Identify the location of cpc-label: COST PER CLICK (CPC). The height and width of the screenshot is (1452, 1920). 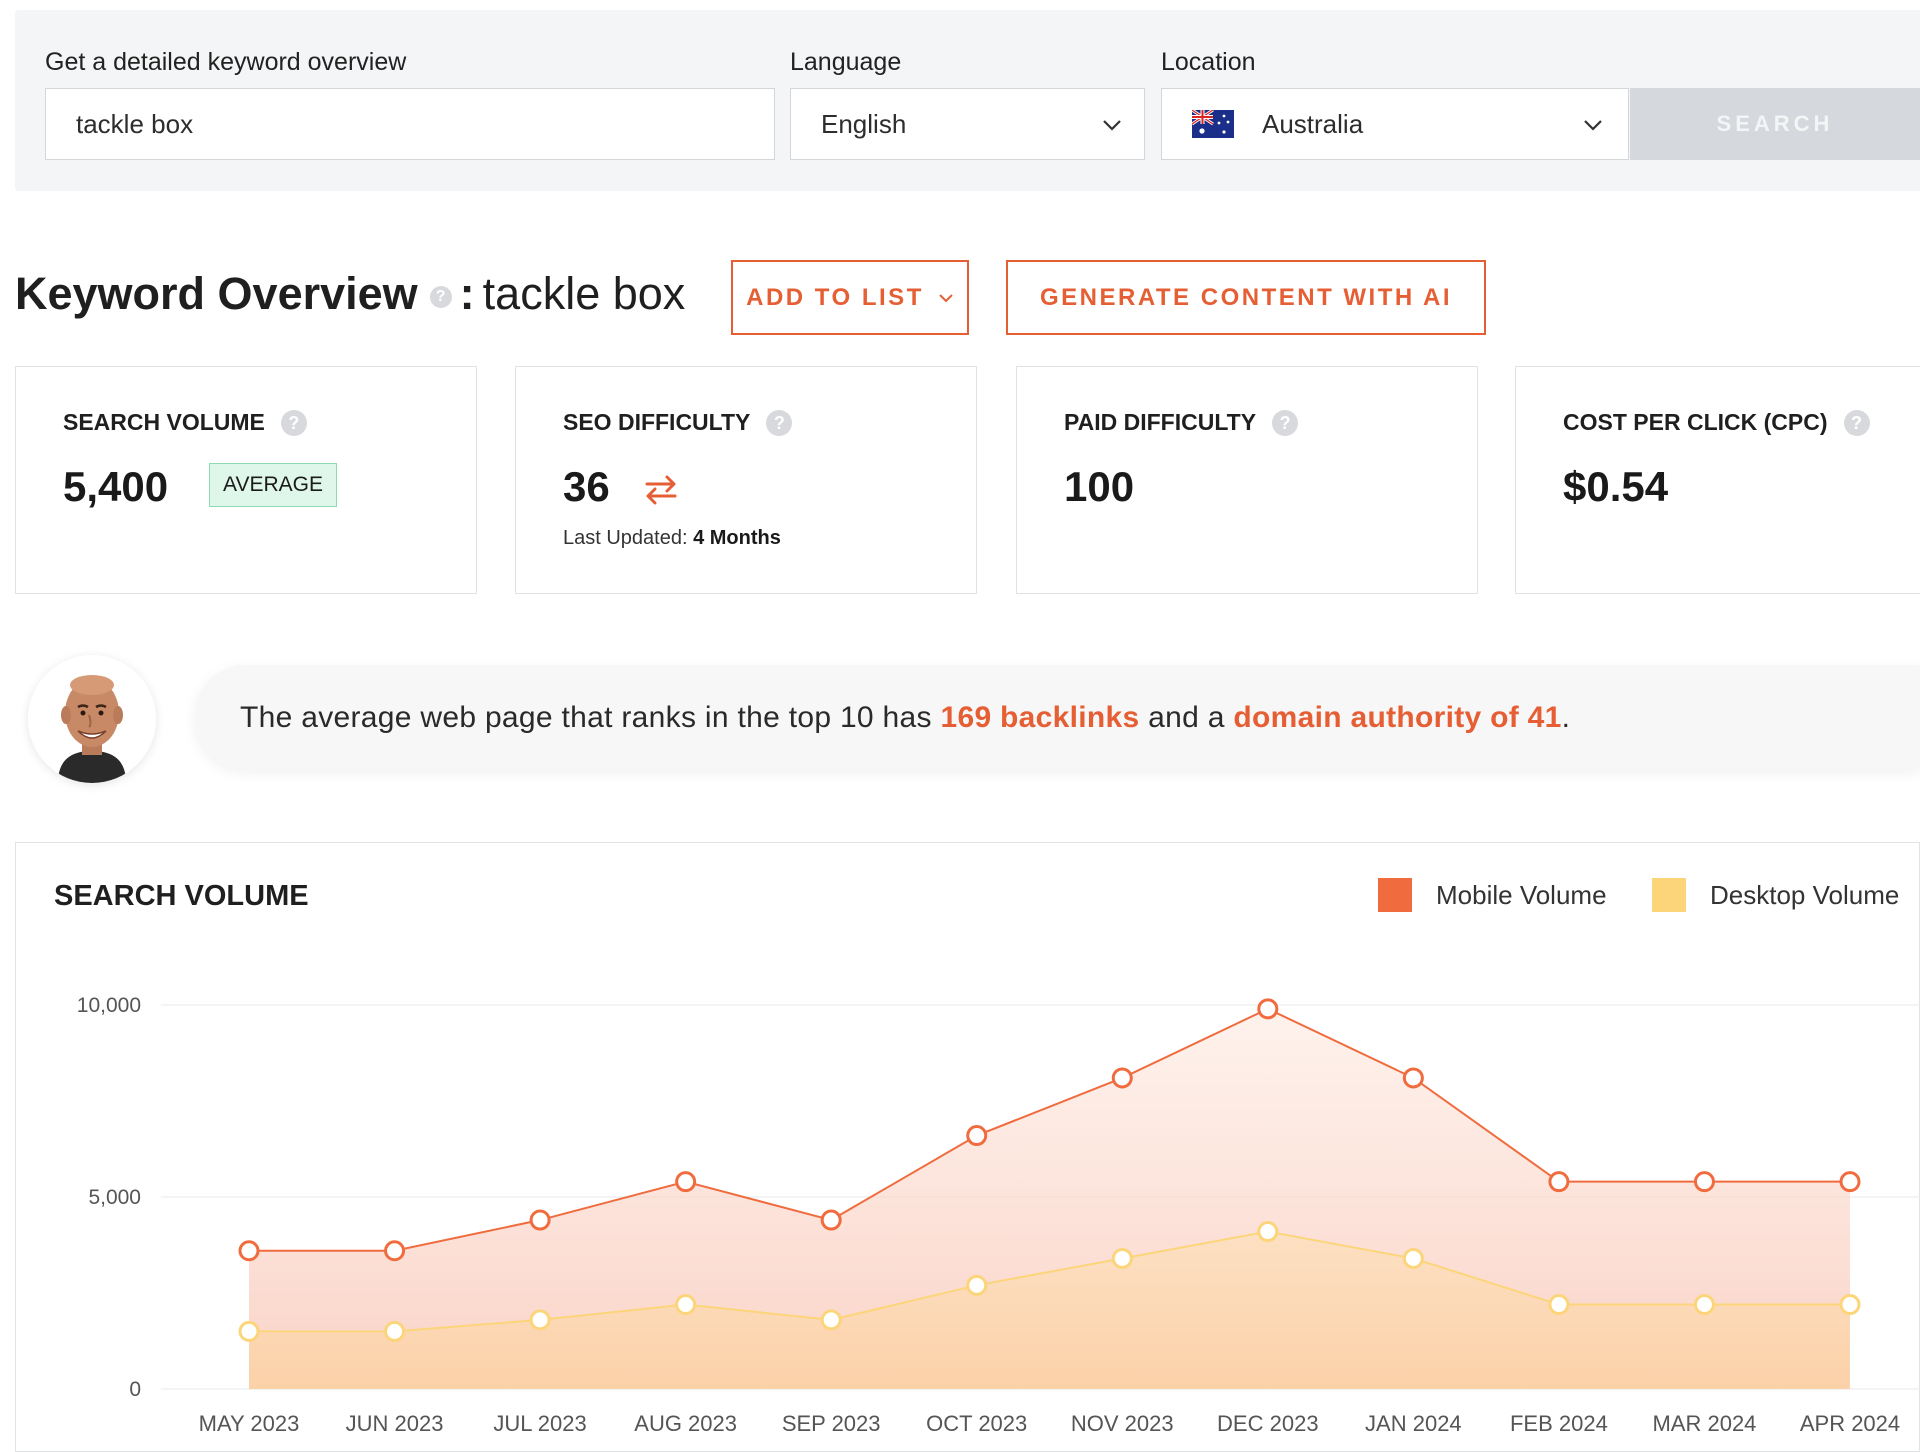
(1695, 422).